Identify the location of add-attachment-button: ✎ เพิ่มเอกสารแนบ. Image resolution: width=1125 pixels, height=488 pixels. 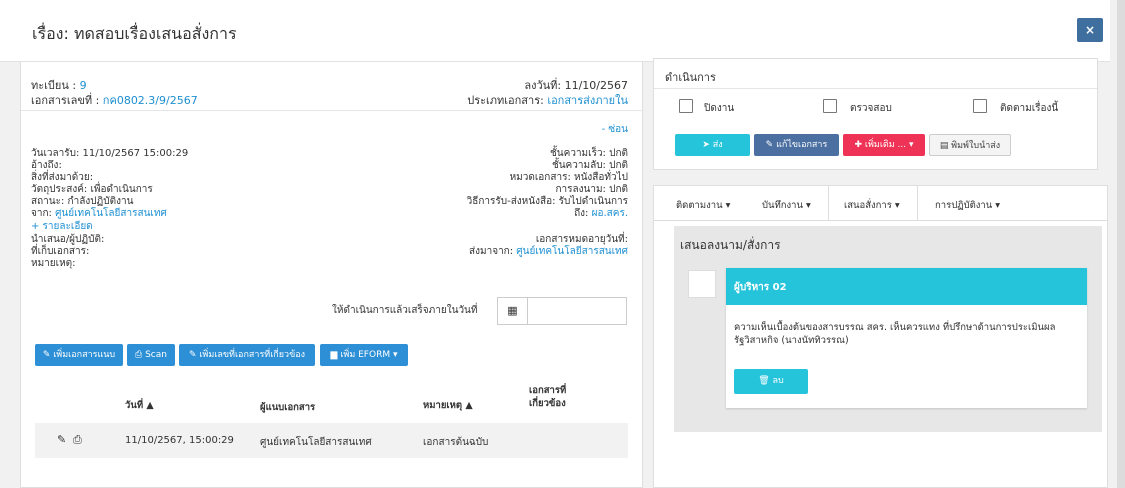
(79, 355).